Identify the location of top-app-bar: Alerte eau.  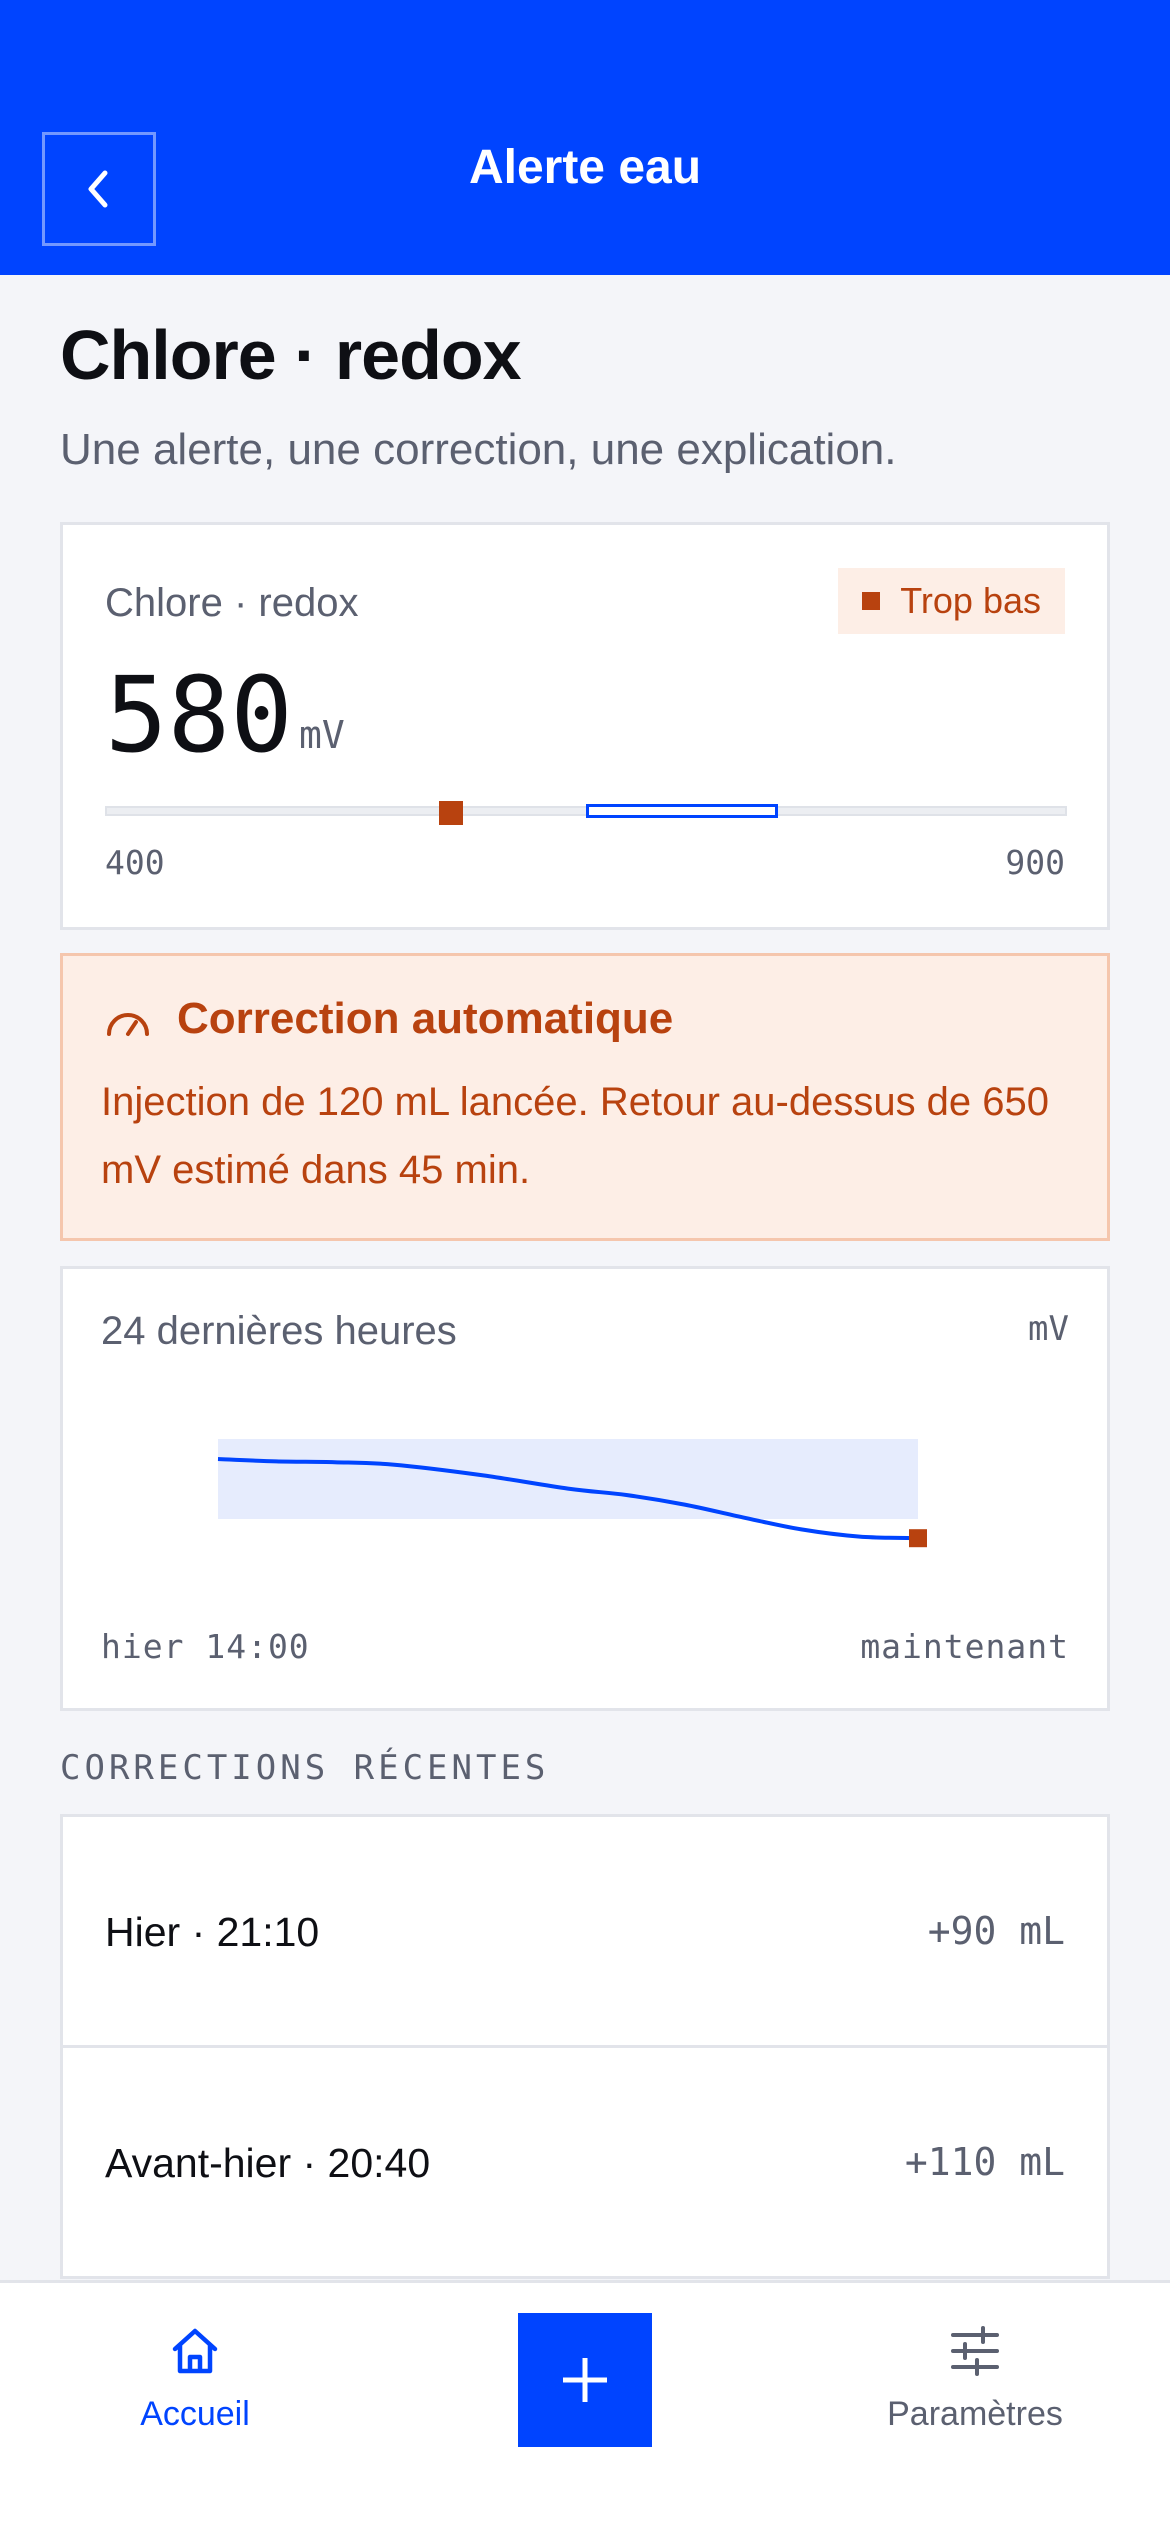
(585, 137).